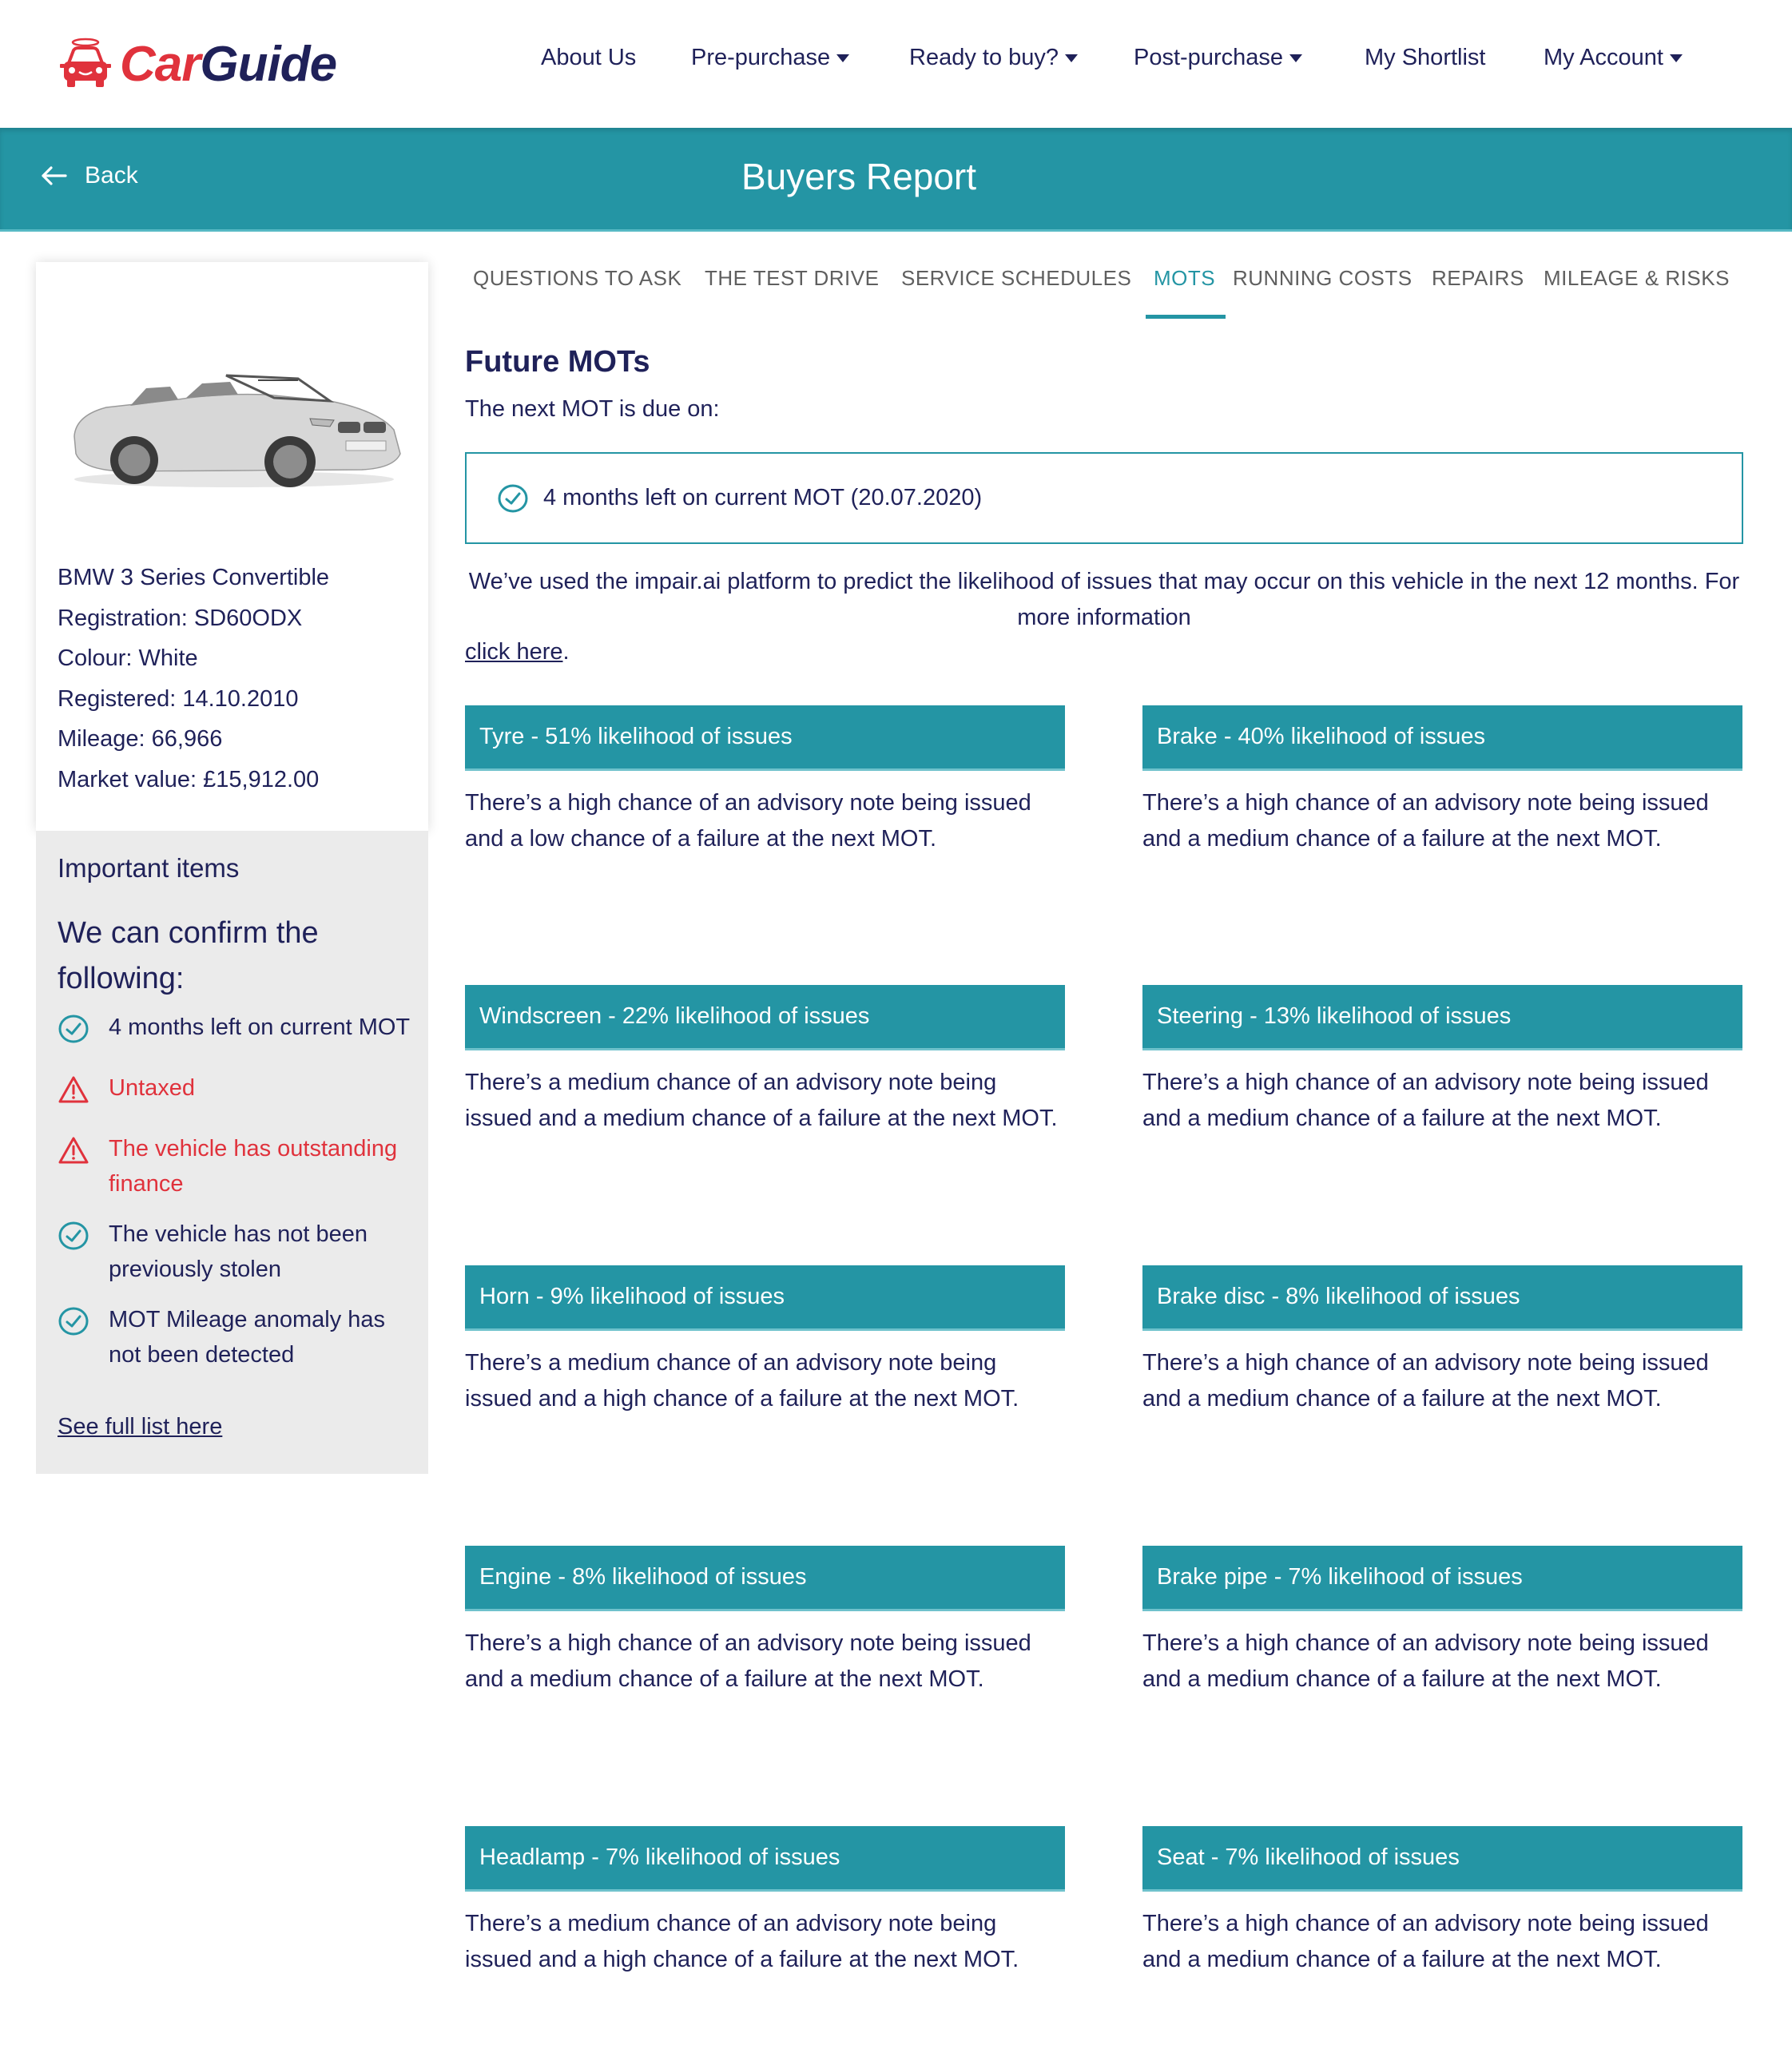  I want to click on nav-post-purchase: Post-purchase, so click(1218, 58).